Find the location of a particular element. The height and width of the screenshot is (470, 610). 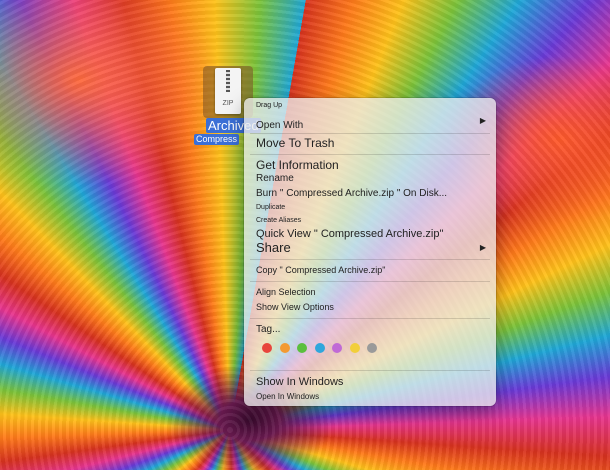

menu-item-get-information: Get Information is located at coordinates (297, 165).